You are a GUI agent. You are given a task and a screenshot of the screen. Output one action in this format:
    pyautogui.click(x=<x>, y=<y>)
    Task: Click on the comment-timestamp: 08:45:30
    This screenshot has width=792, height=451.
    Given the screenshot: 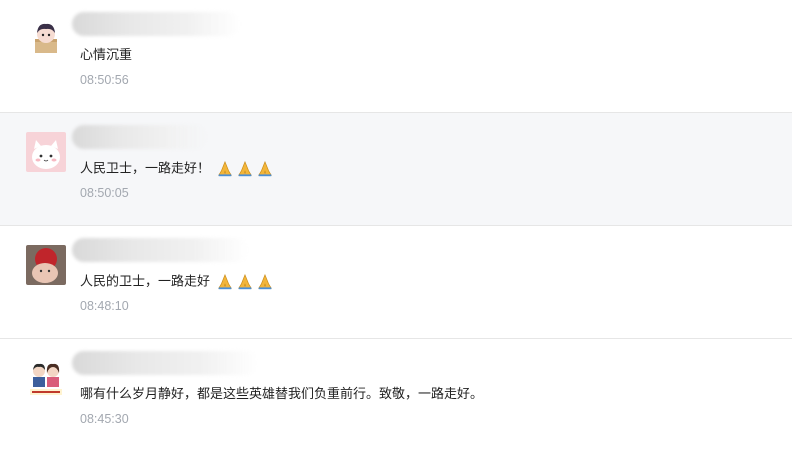 What is the action you would take?
    pyautogui.click(x=104, y=419)
    